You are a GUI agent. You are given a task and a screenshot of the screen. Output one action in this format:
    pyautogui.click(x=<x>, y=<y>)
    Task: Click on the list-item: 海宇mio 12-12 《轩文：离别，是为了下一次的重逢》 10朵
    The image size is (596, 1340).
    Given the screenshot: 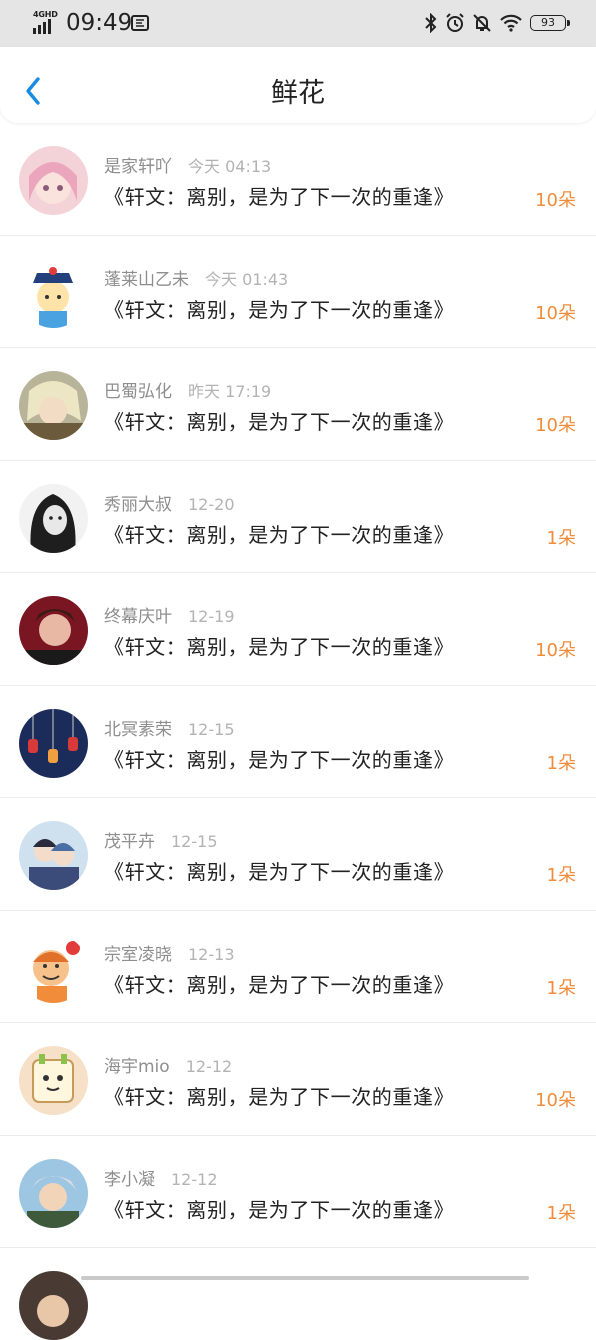 What is the action you would take?
    pyautogui.click(x=298, y=1079)
    